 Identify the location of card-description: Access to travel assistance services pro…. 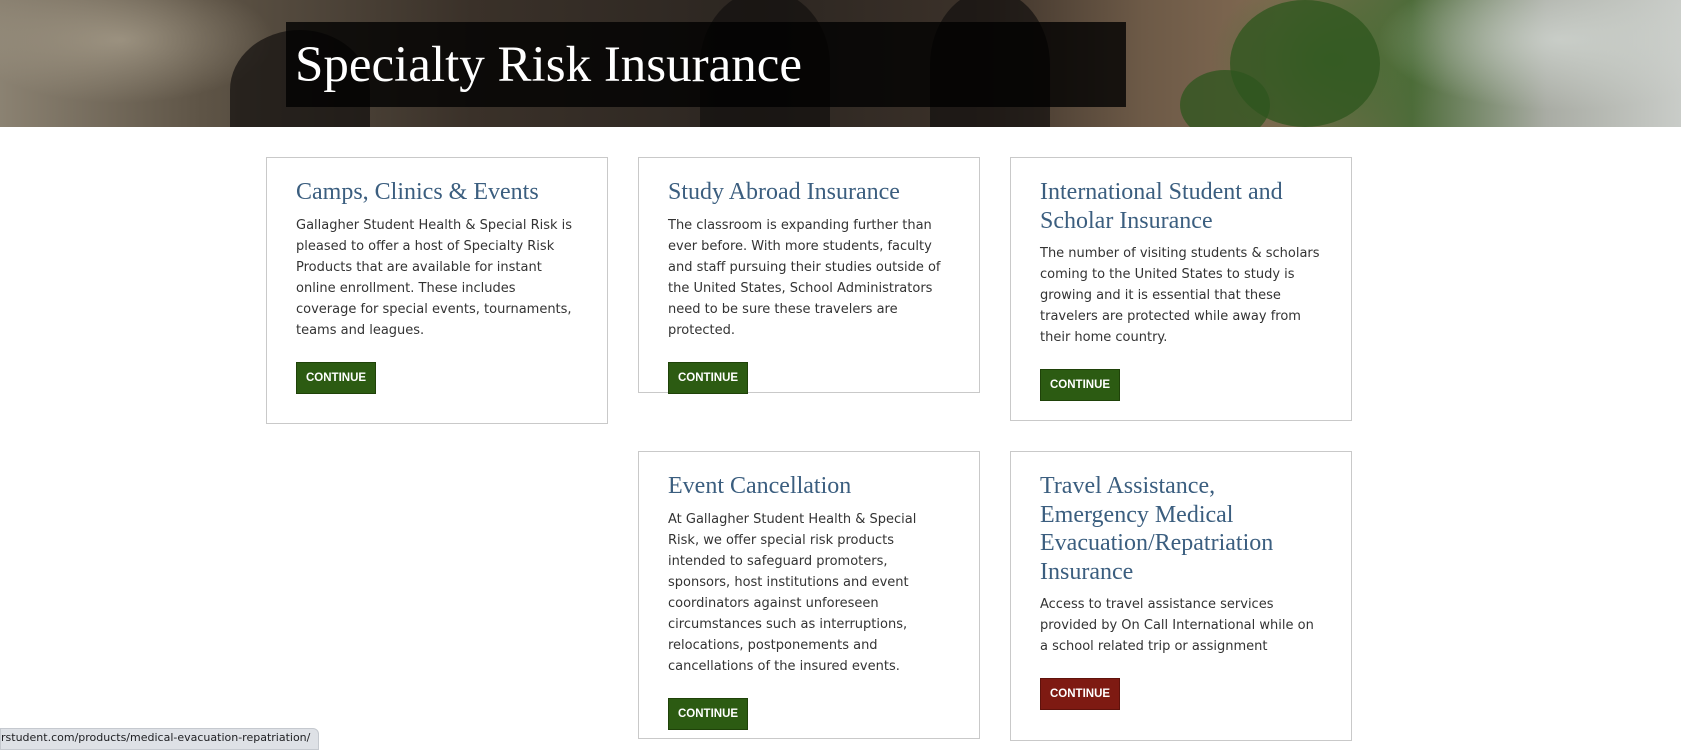
(1177, 625).